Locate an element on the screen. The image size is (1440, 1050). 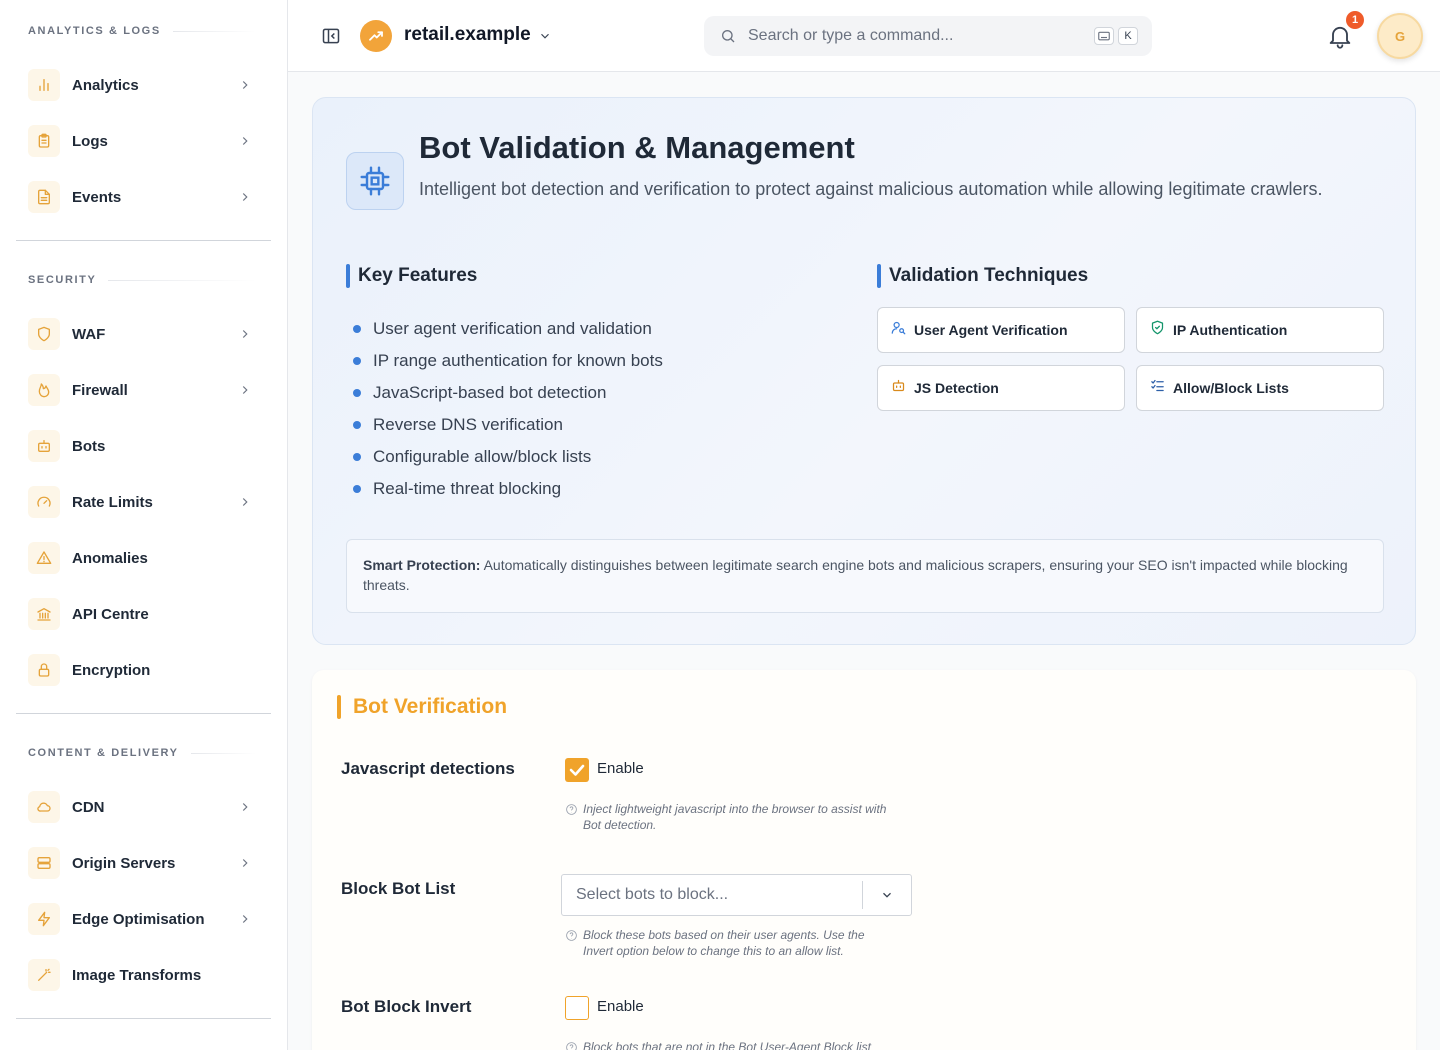
site-logo-icon is located at coordinates (376, 36).